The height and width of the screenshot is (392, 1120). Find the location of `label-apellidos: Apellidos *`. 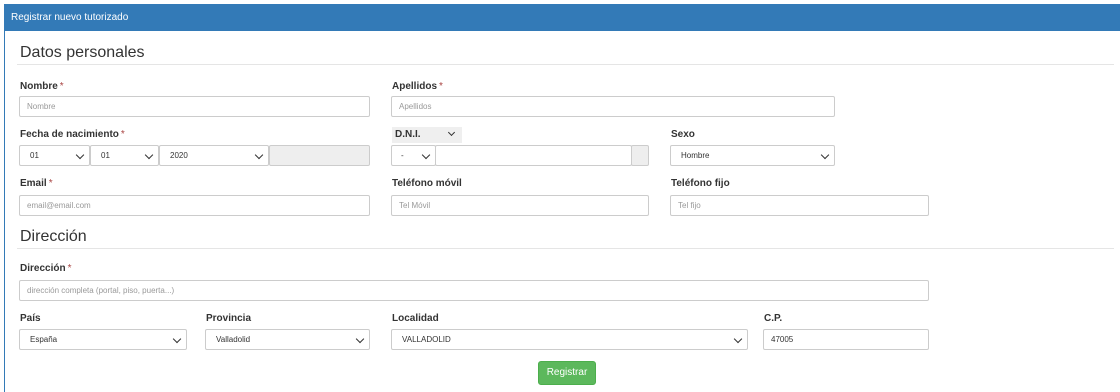

label-apellidos: Apellidos * is located at coordinates (417, 86).